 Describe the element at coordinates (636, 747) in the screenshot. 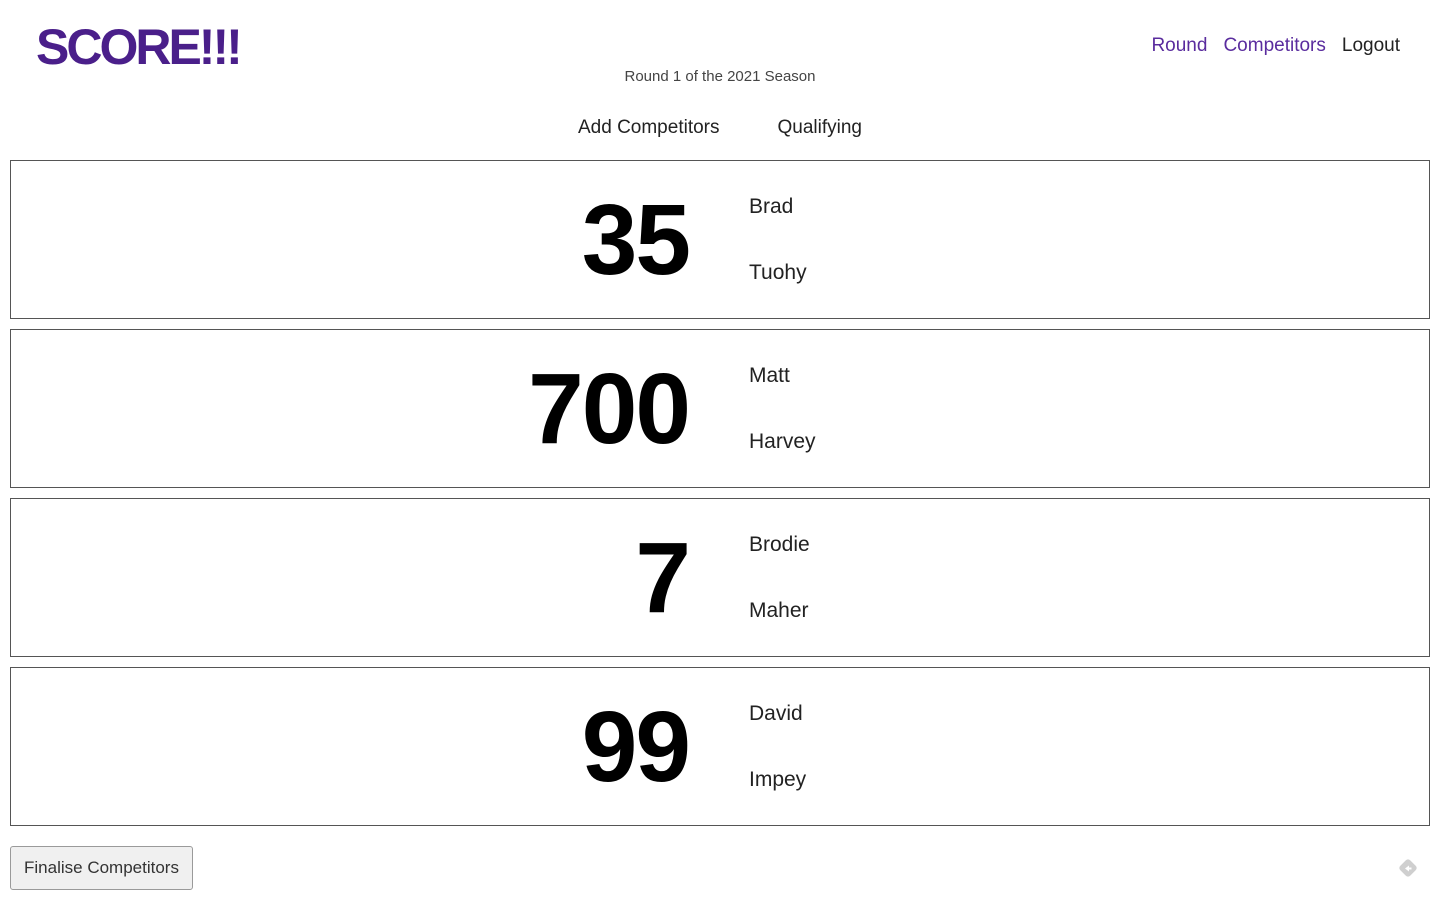

I see `competitor-score: 99` at that location.